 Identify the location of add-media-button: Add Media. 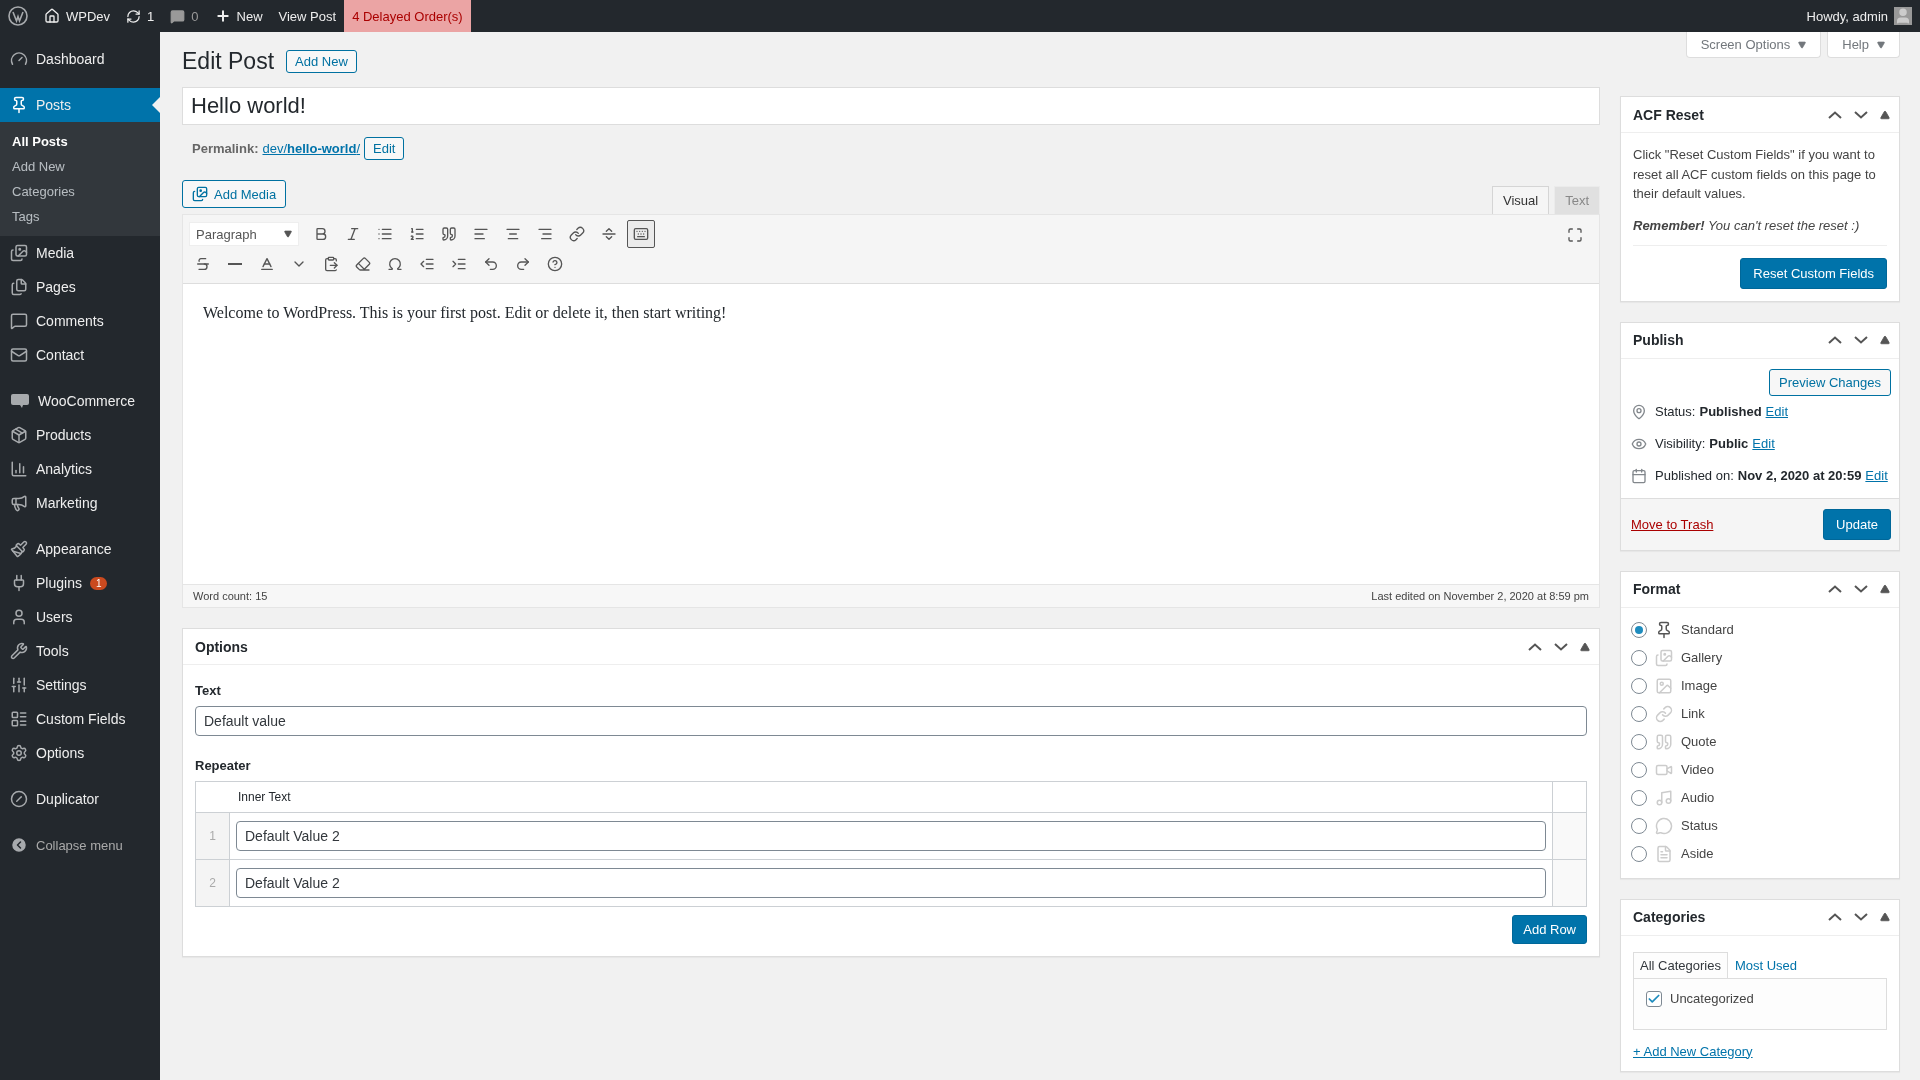
(234, 194).